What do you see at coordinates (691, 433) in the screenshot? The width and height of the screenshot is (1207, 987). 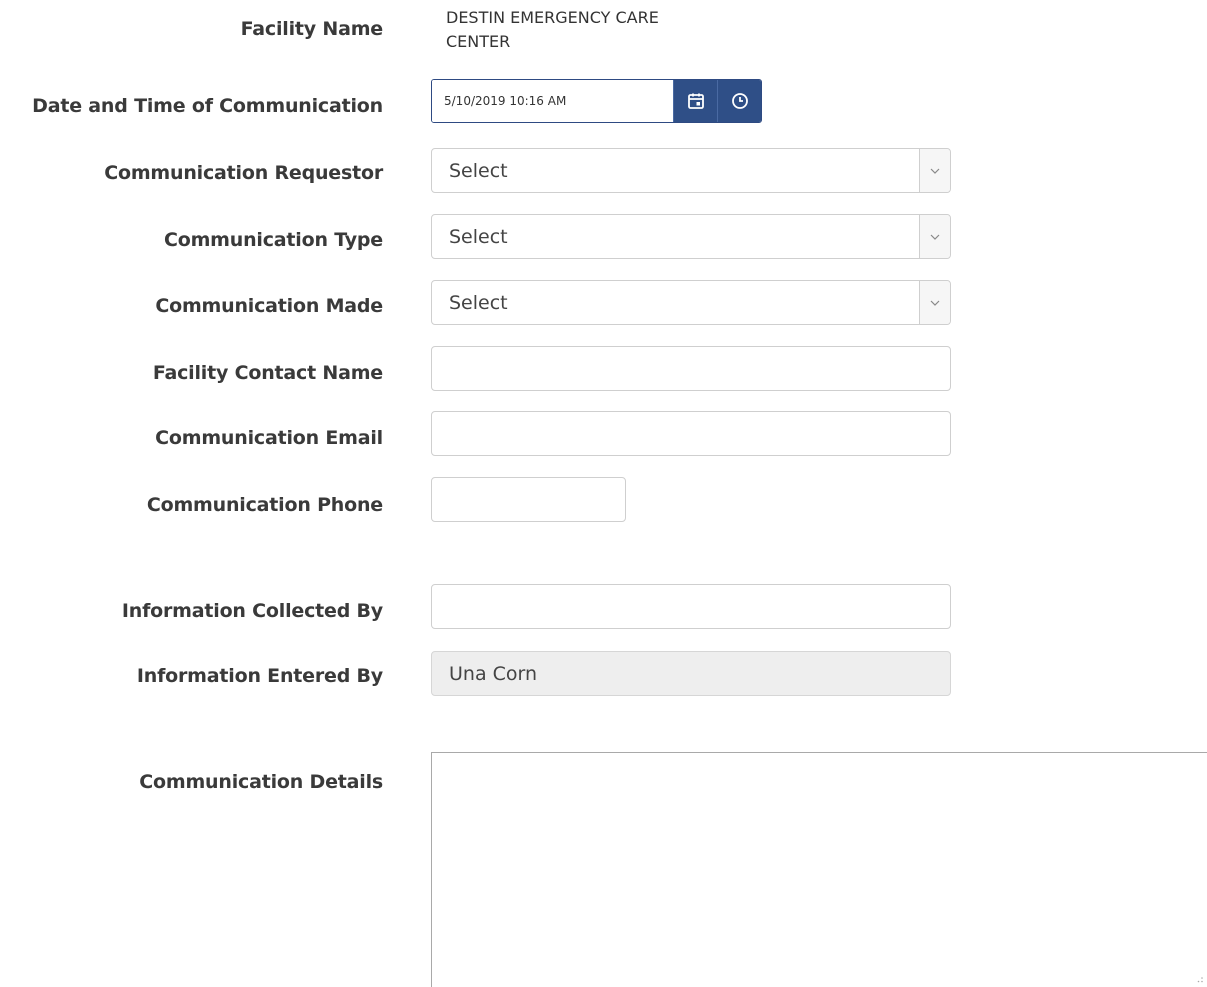 I see `email-input` at bounding box center [691, 433].